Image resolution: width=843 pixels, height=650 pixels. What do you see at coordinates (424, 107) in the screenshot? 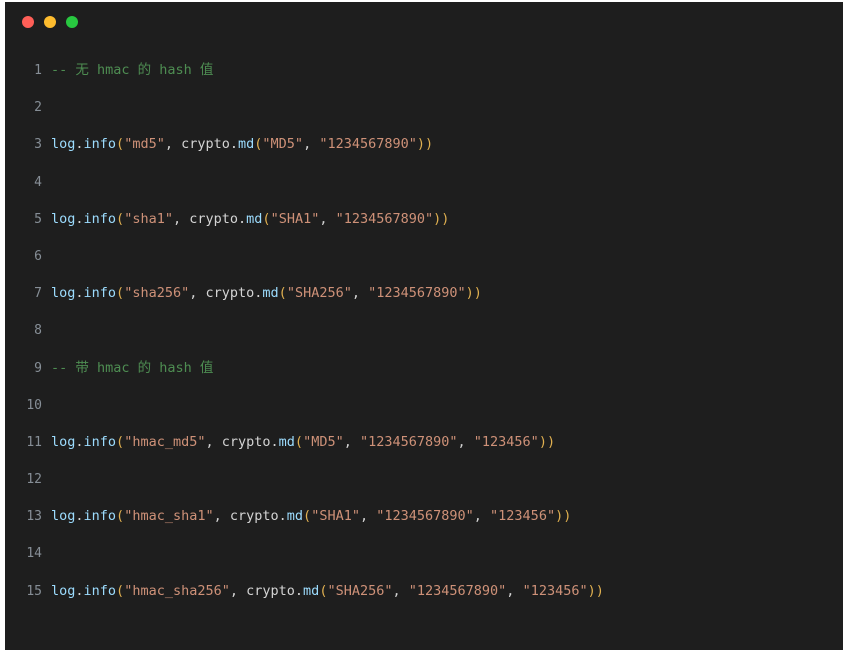
I see `code-line: 2` at bounding box center [424, 107].